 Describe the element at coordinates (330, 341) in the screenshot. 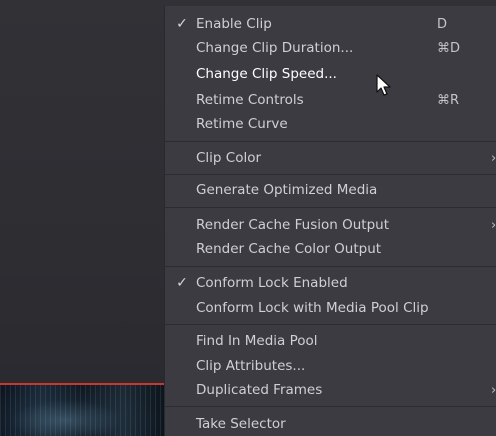

I see `menu-item-find-in-media-pool: Find In Media Pool` at that location.